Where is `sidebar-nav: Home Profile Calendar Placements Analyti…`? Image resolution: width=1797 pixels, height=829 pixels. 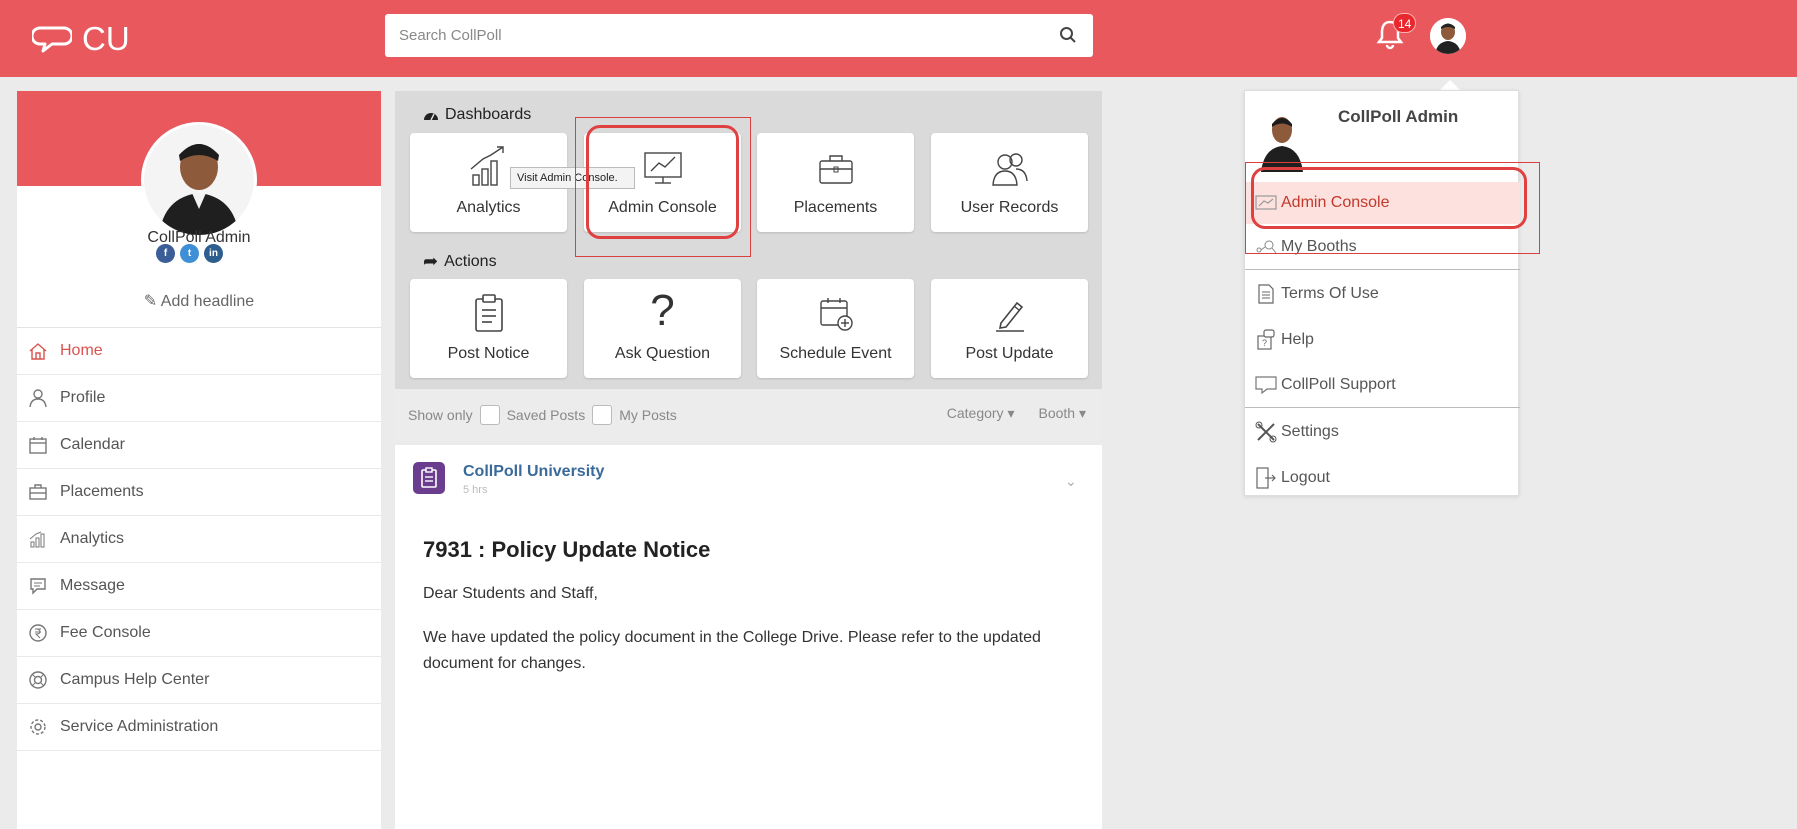
sidebar-nav: Home Profile Calendar Placements Analyti… is located at coordinates (199, 539).